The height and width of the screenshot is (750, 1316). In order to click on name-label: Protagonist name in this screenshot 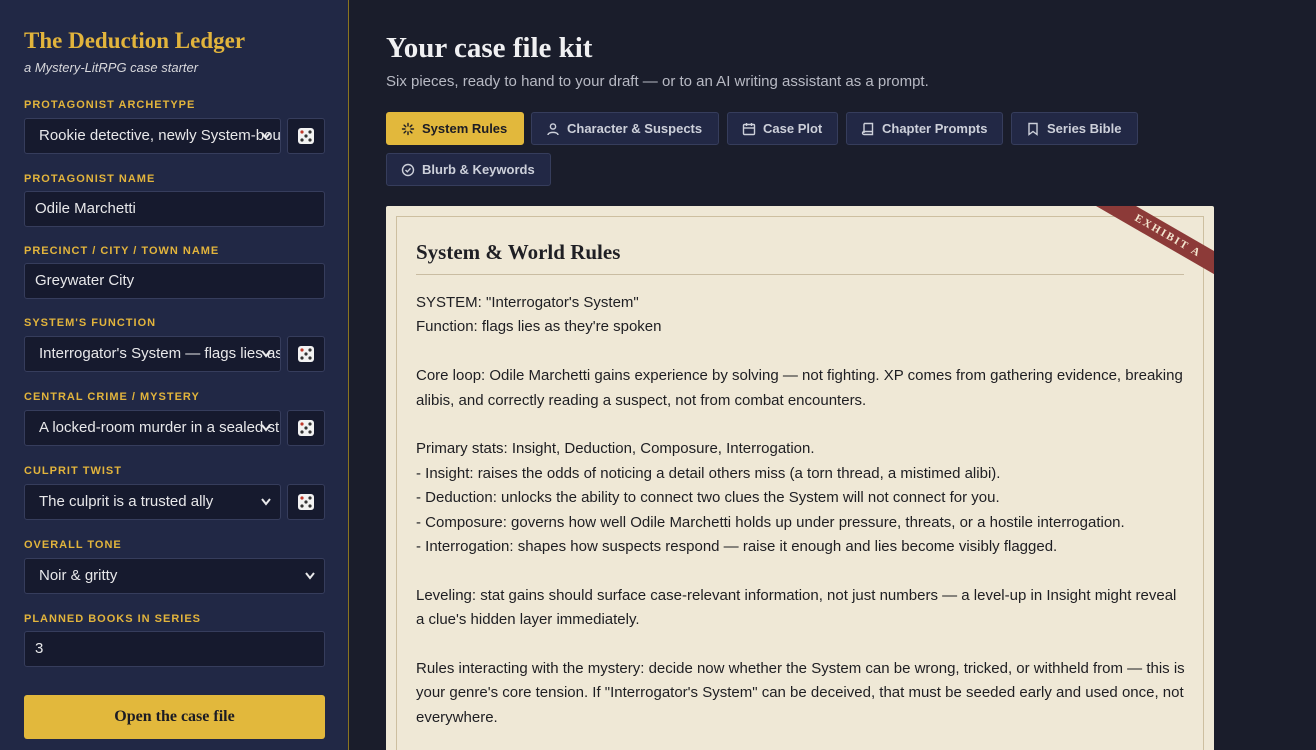, I will do `click(90, 179)`.